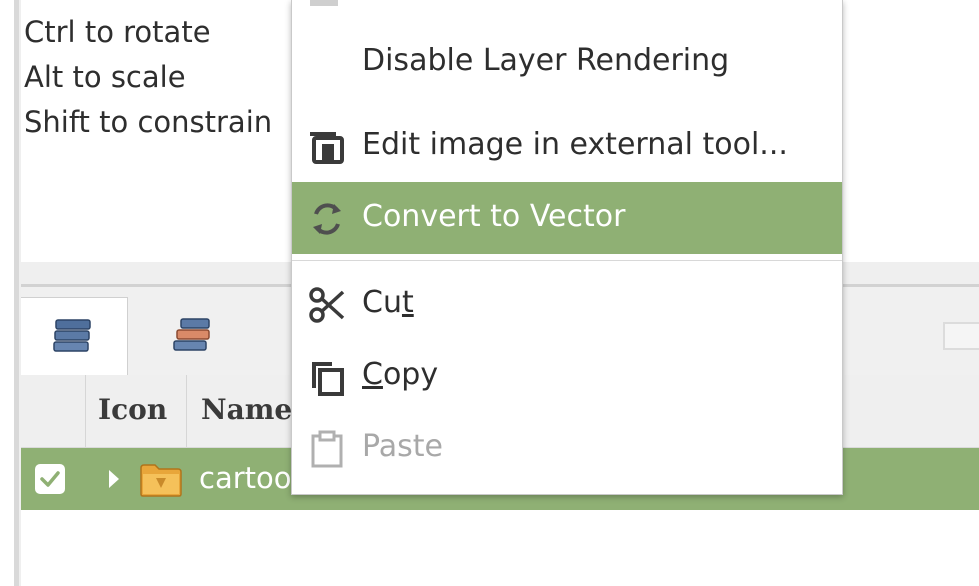  Describe the element at coordinates (324, 3) in the screenshot. I see `clipped-menu-item` at that location.